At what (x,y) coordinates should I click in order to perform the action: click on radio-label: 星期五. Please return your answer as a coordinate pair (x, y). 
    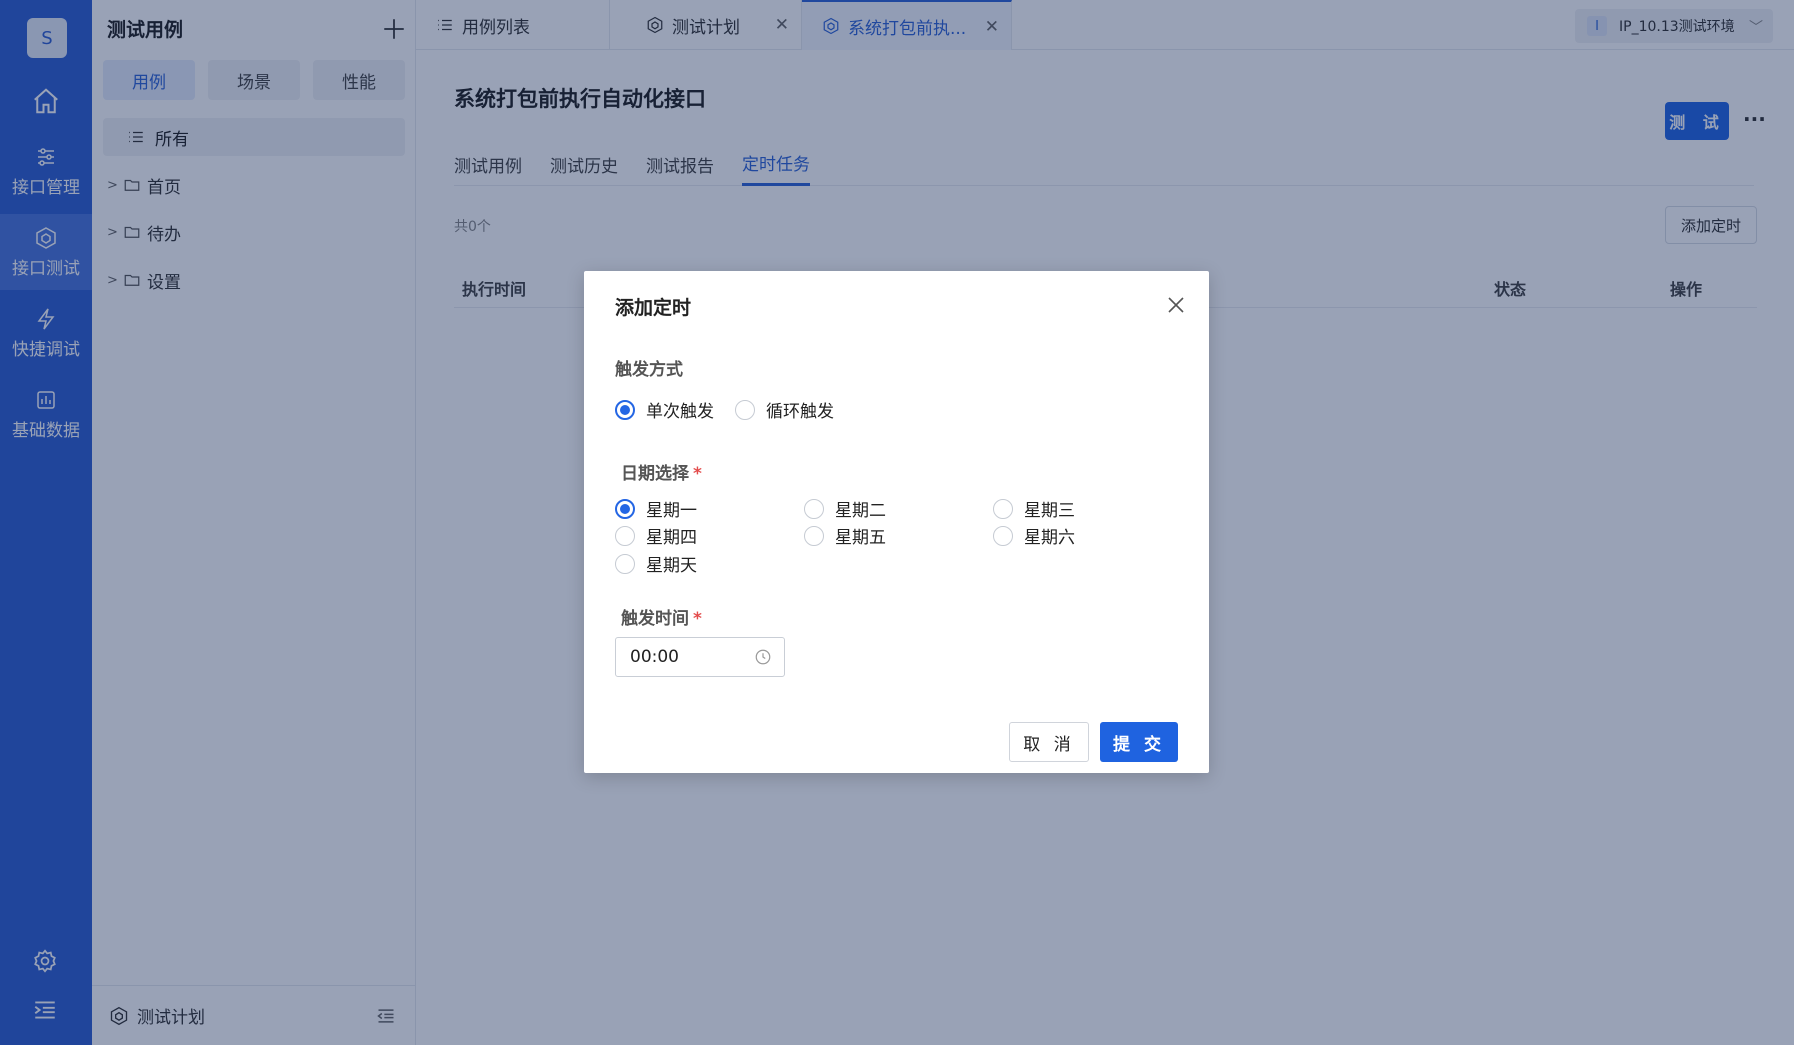
    Looking at the image, I should click on (860, 538).